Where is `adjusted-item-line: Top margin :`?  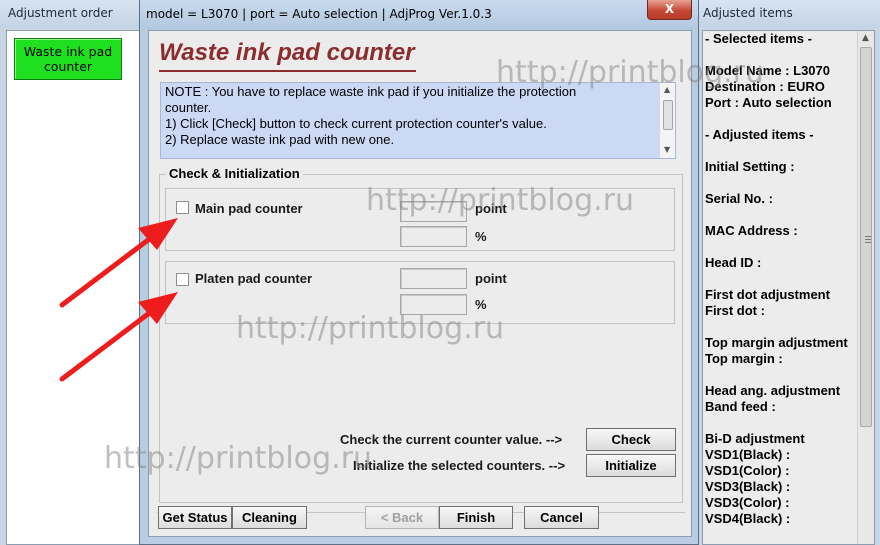 adjusted-item-line: Top margin : is located at coordinates (744, 358).